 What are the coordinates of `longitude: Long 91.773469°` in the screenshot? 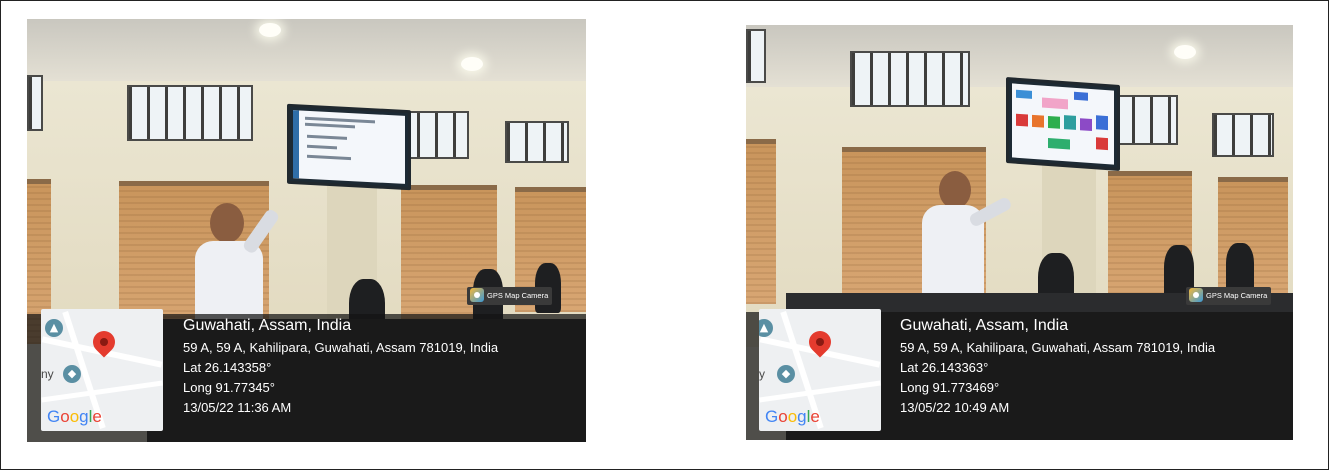 It's located at (950, 387).